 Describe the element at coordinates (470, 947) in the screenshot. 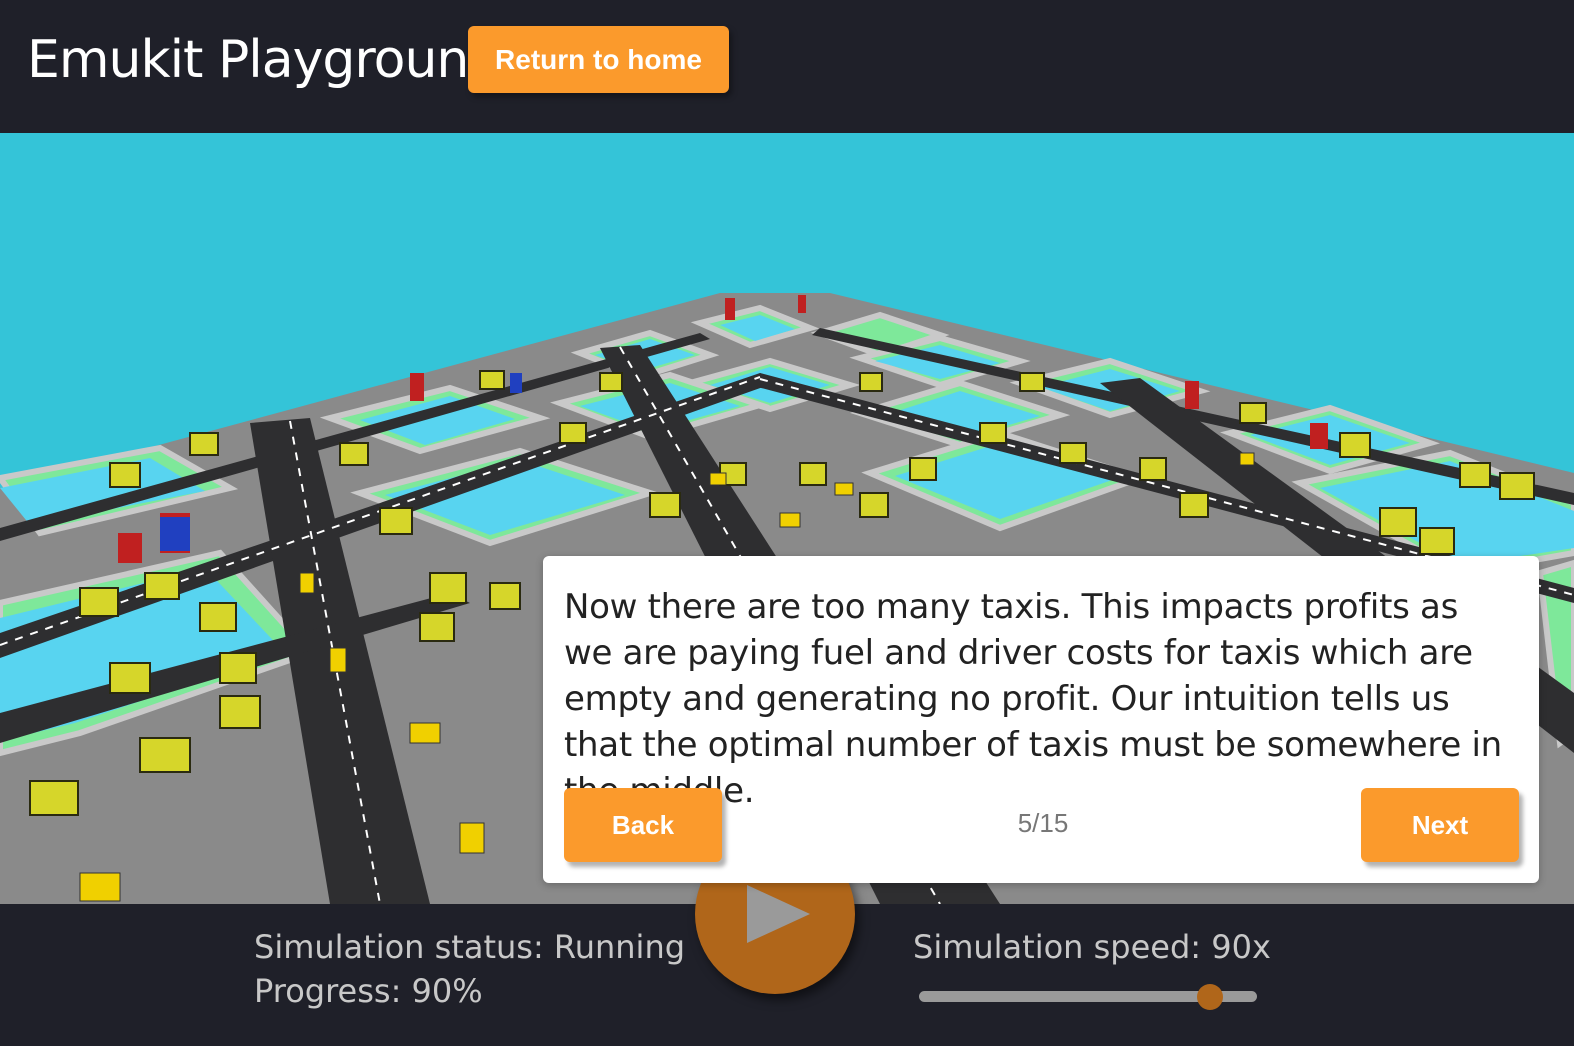

I see `simulation-status: Simulation status: Running` at that location.